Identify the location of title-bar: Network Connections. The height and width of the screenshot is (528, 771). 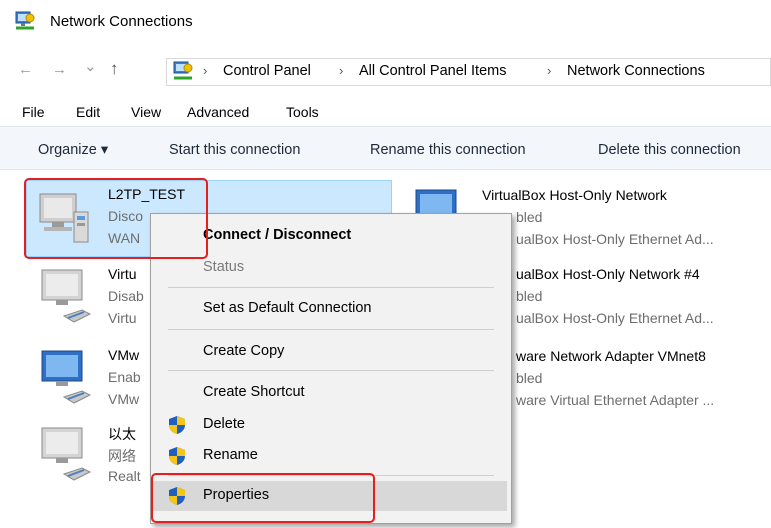
(385, 22).